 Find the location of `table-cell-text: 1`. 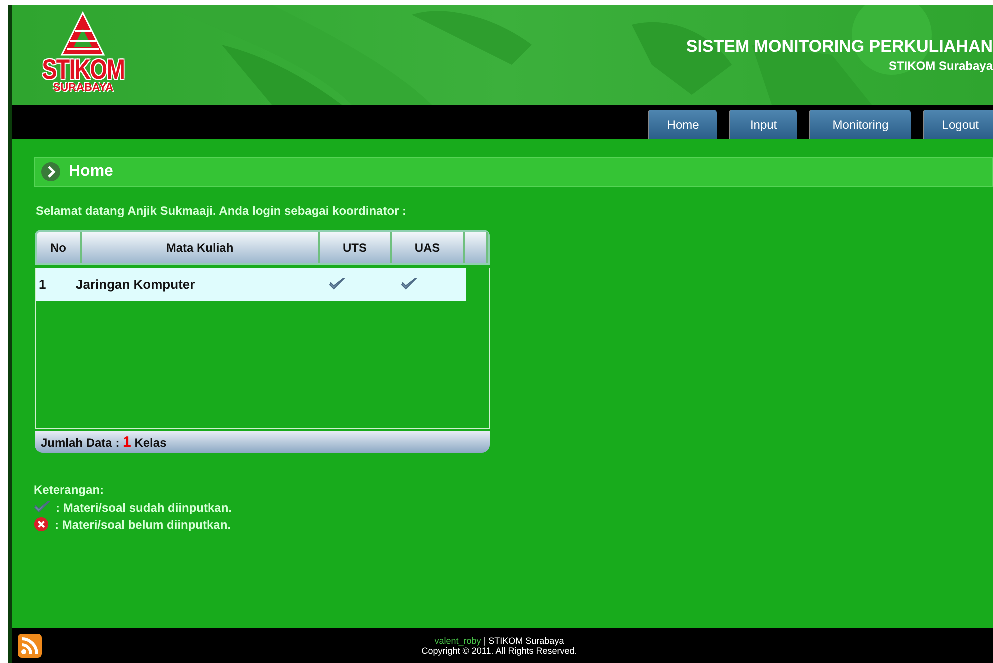

table-cell-text: 1 is located at coordinates (43, 285).